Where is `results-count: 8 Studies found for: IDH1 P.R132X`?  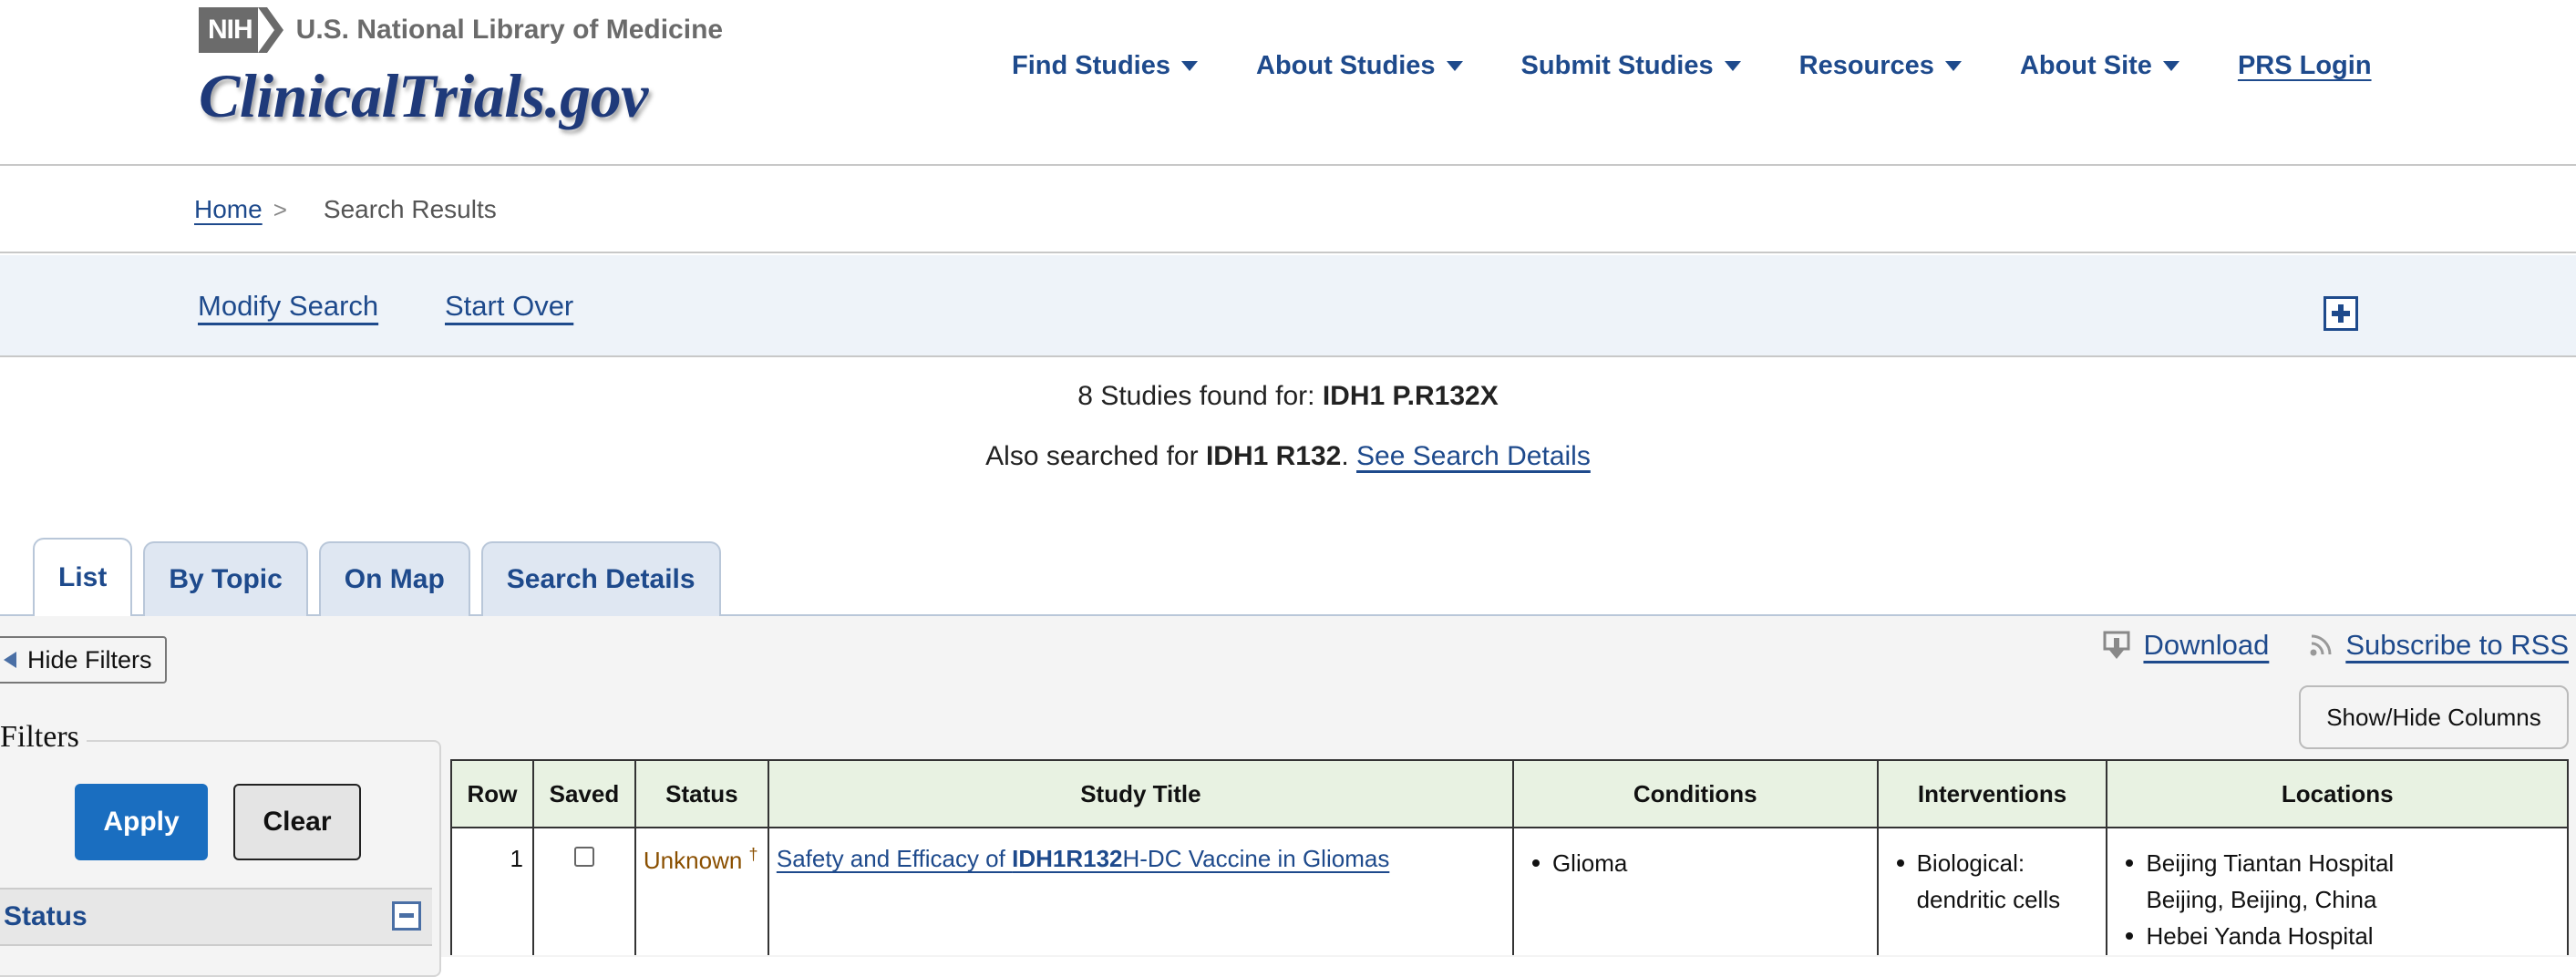 results-count: 8 Studies found for: IDH1 P.R132X is located at coordinates (1288, 396).